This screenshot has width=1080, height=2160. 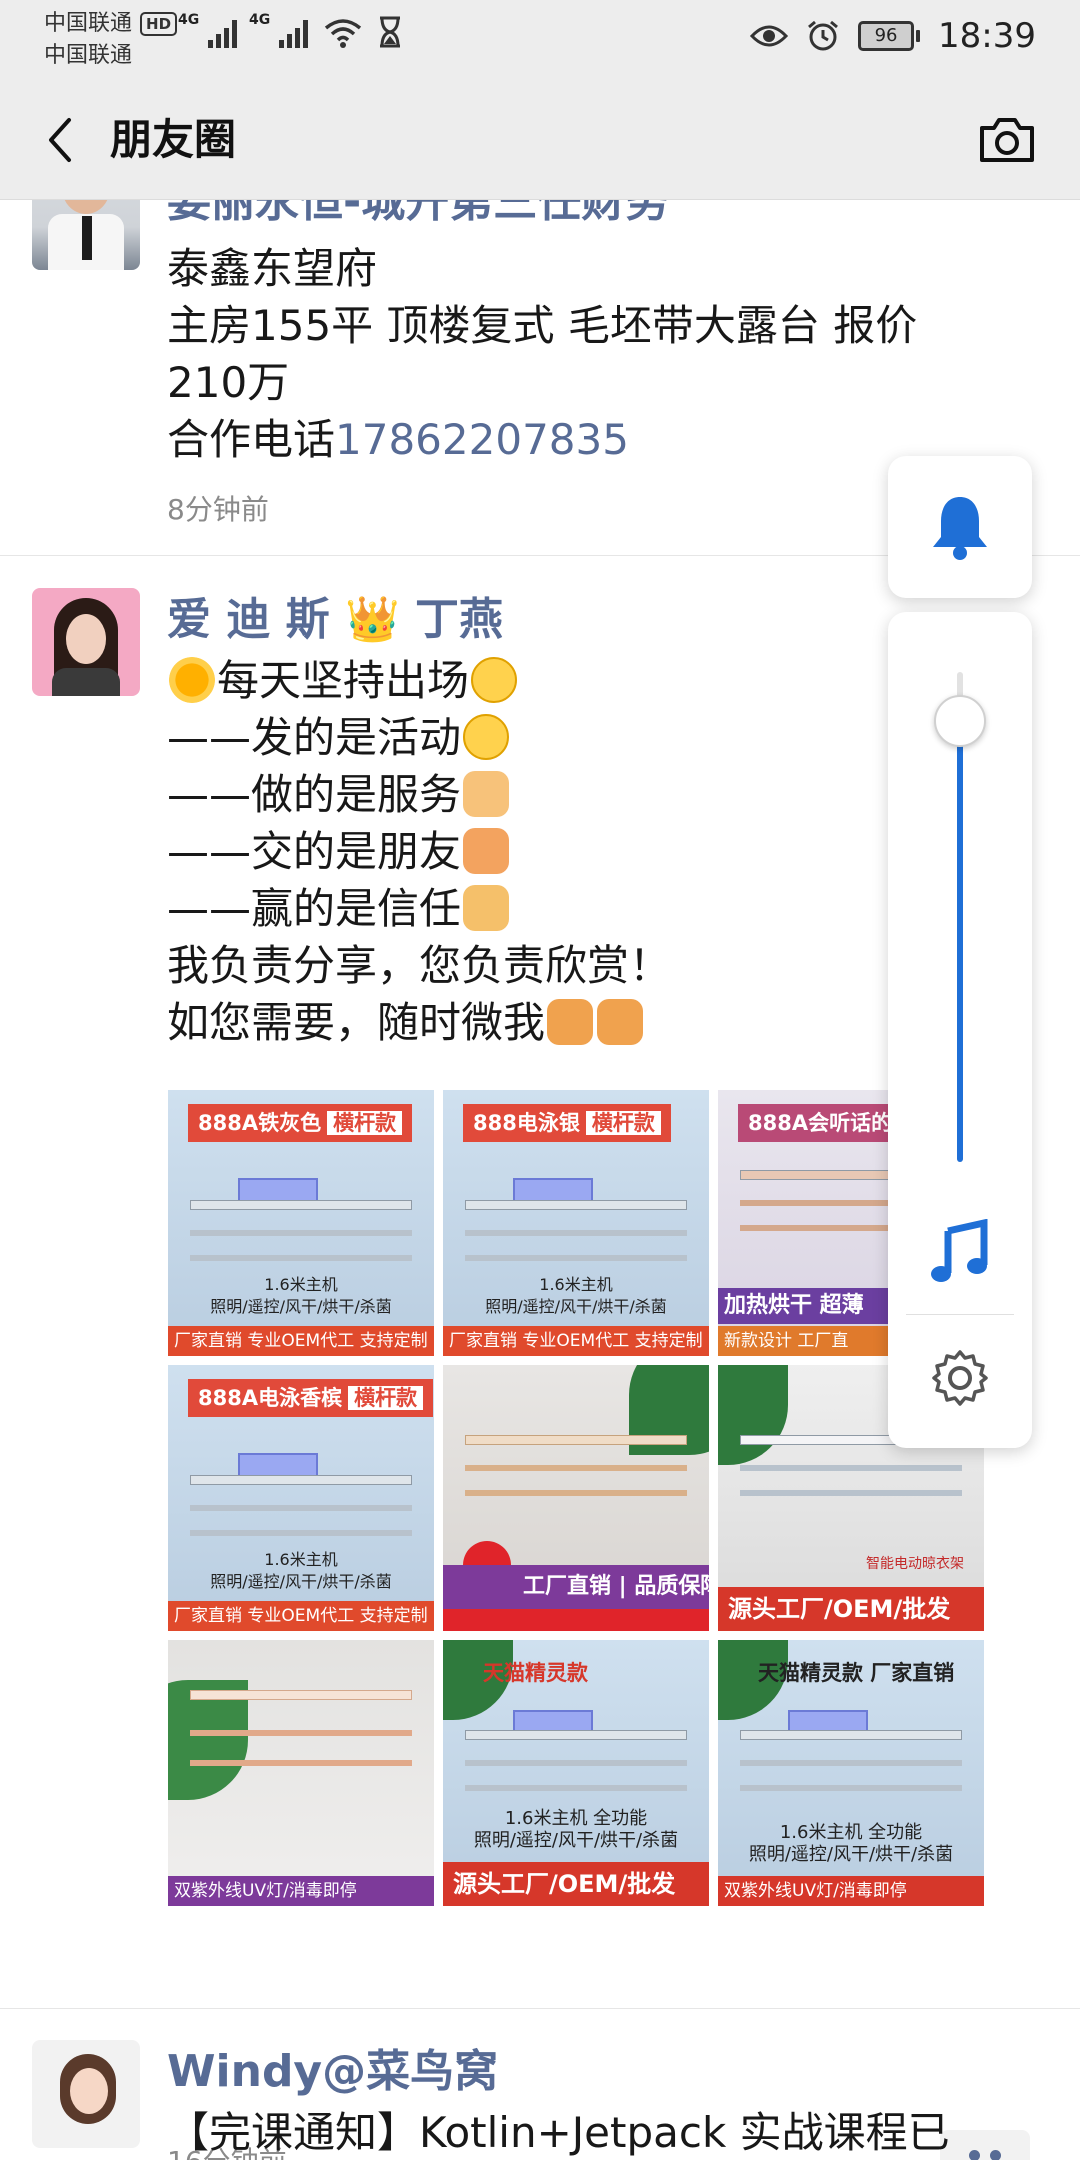 What do you see at coordinates (540, 2100) in the screenshot?
I see `post-3: Windy@菜鸟窝 【完课通知】Kotlin+Jetpack 实战课程已` at bounding box center [540, 2100].